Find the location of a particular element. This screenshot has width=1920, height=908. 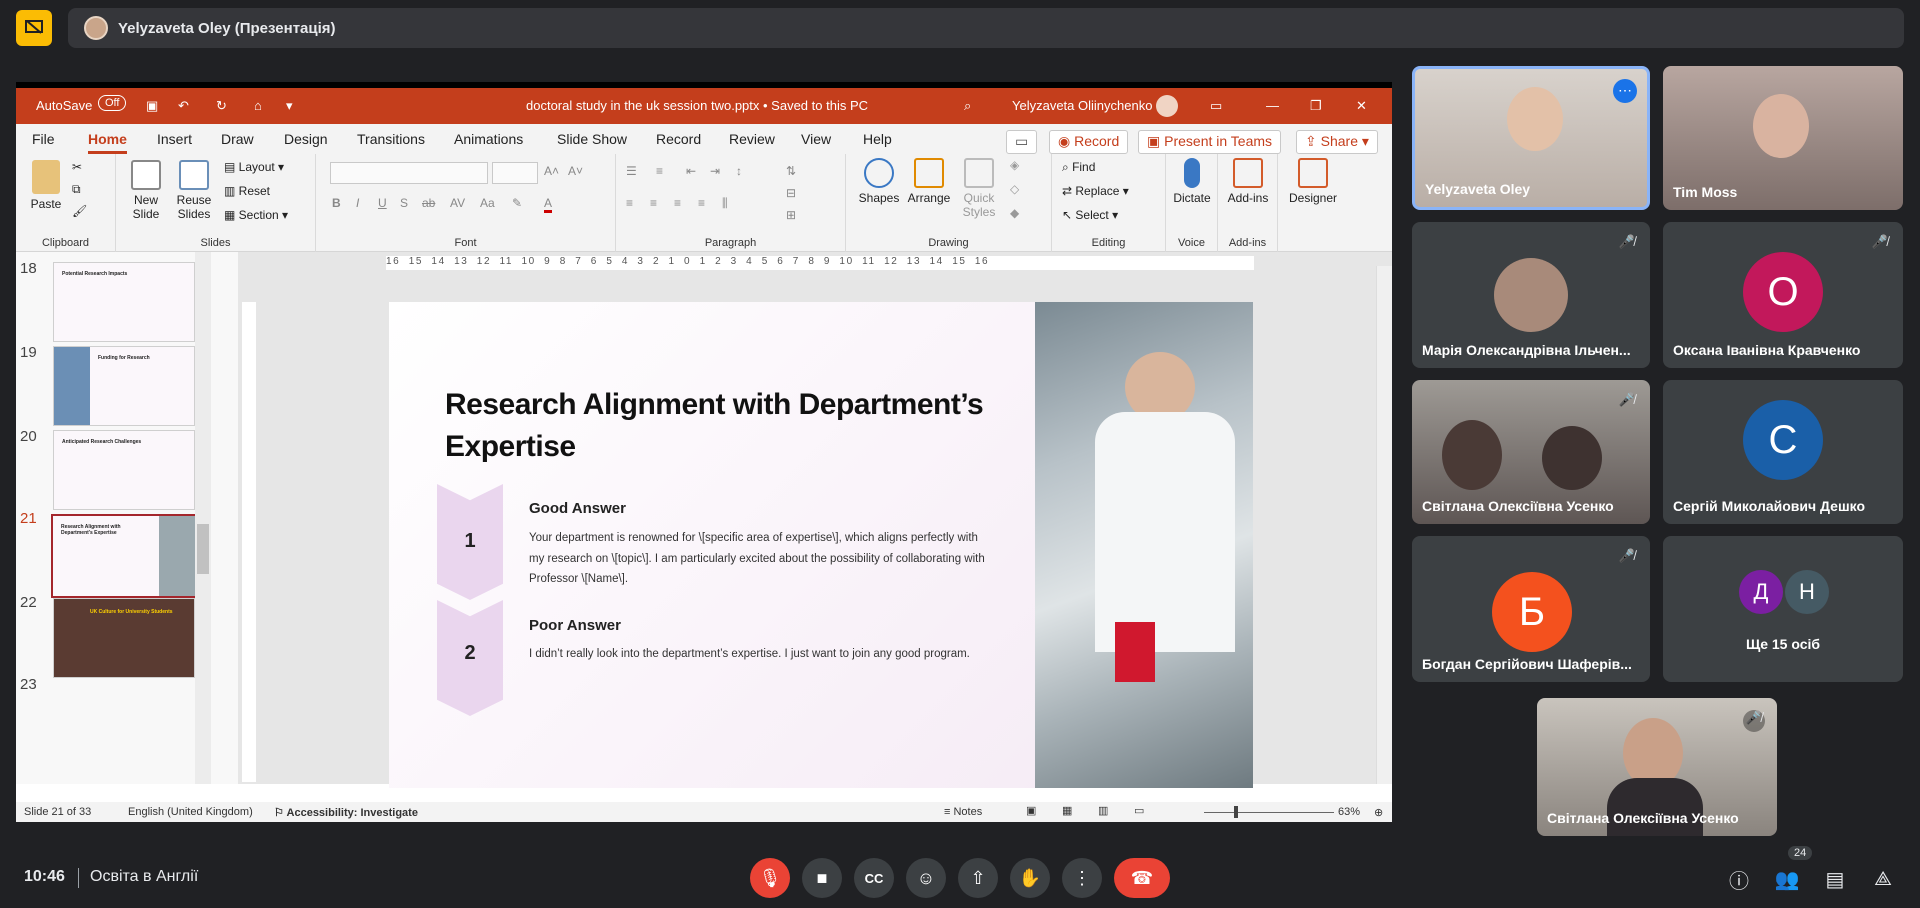

tab-review: Review is located at coordinates (752, 139).